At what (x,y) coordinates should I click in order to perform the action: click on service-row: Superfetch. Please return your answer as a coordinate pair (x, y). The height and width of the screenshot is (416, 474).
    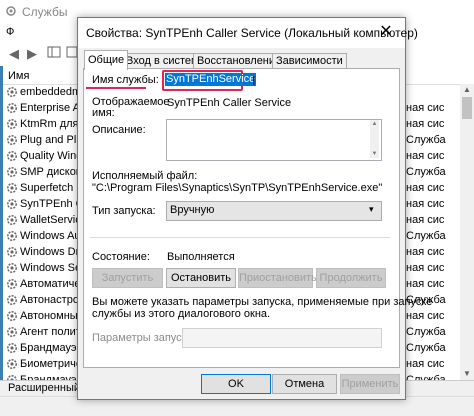
    Looking at the image, I should click on (40, 188).